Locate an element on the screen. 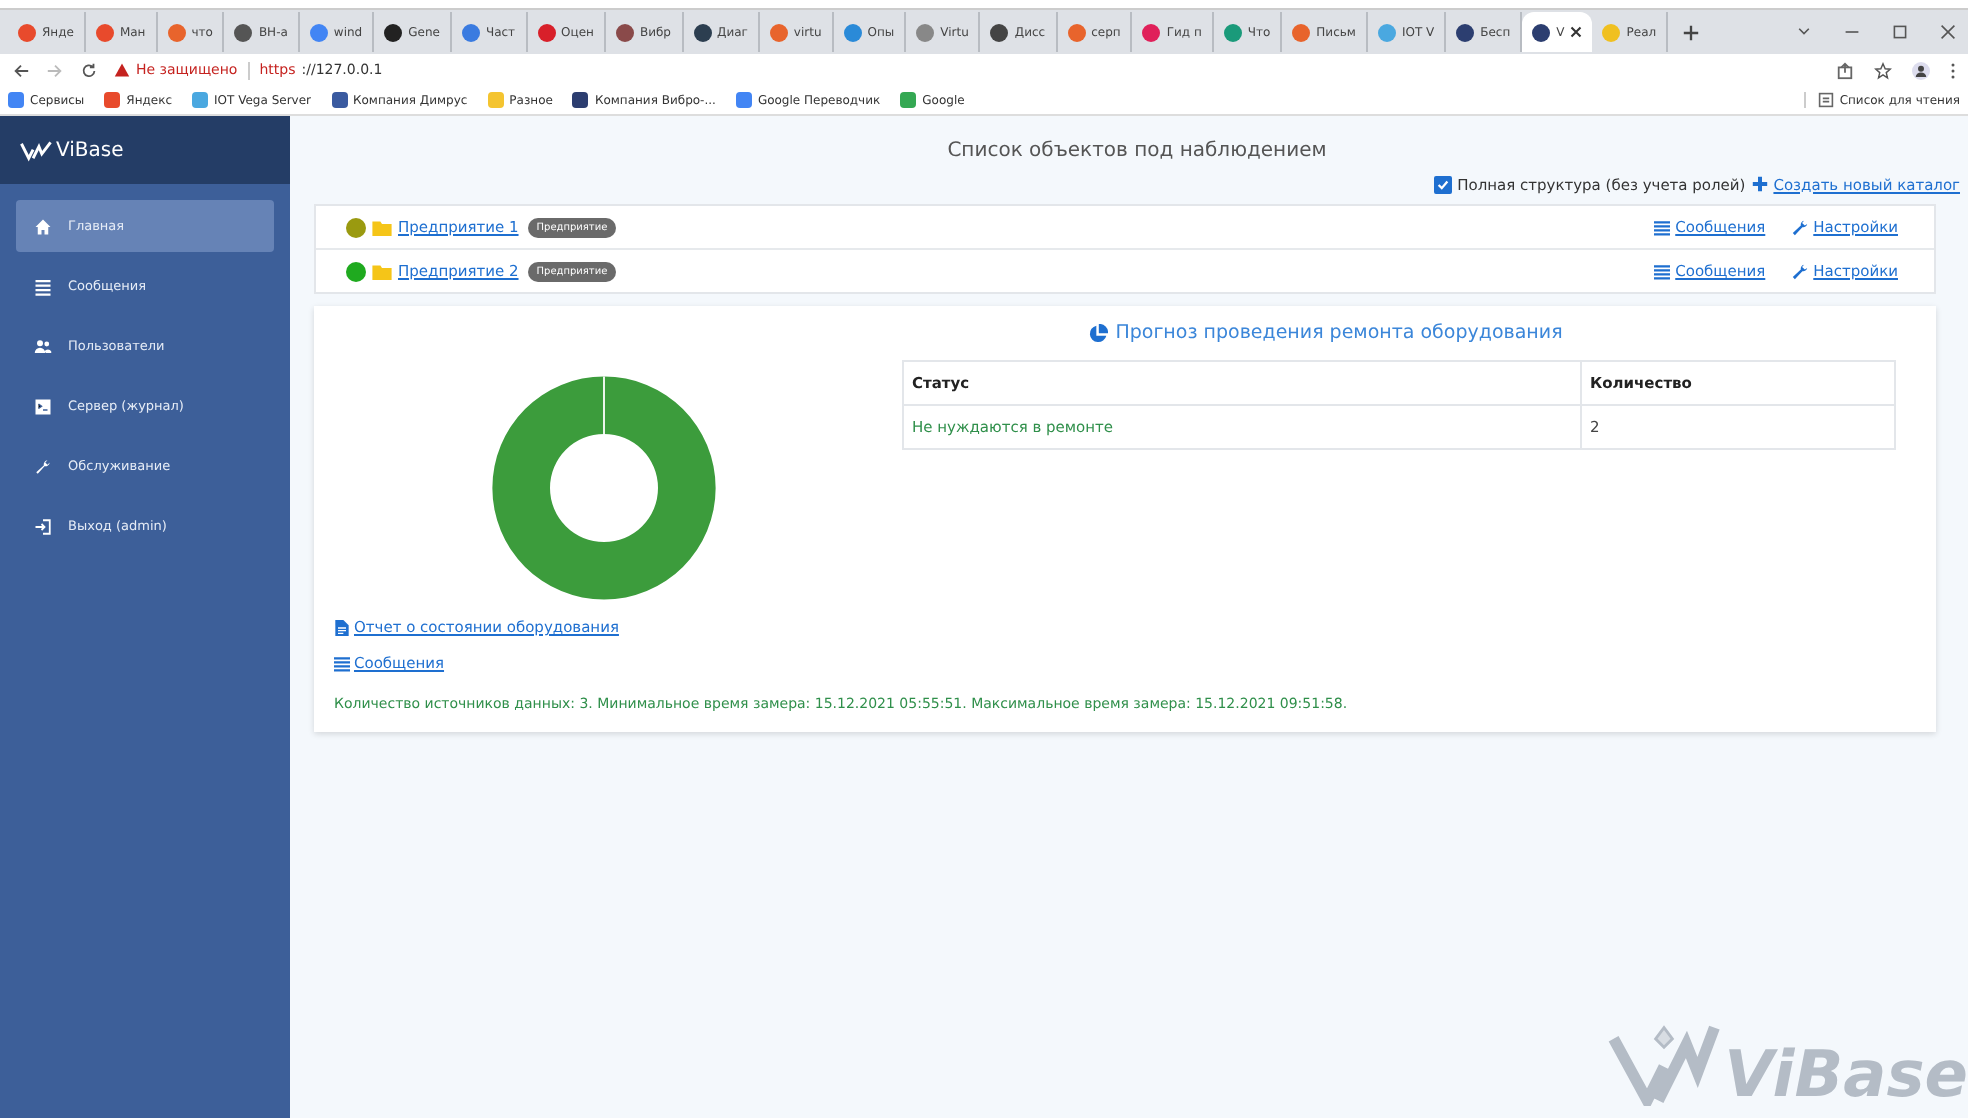  terminal-icon is located at coordinates (43, 406).